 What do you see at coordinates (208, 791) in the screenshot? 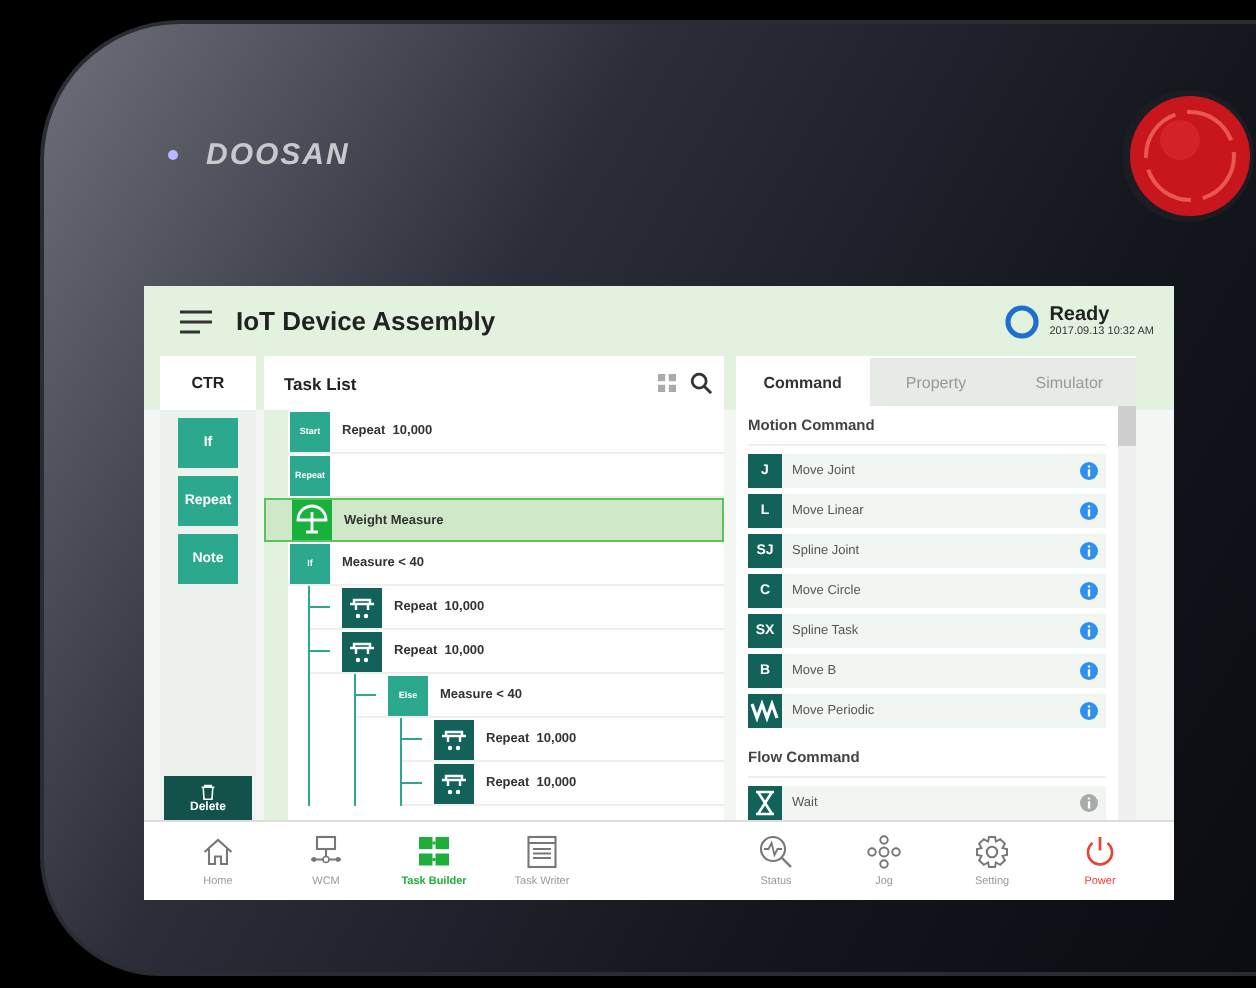
I see `trash-icon` at bounding box center [208, 791].